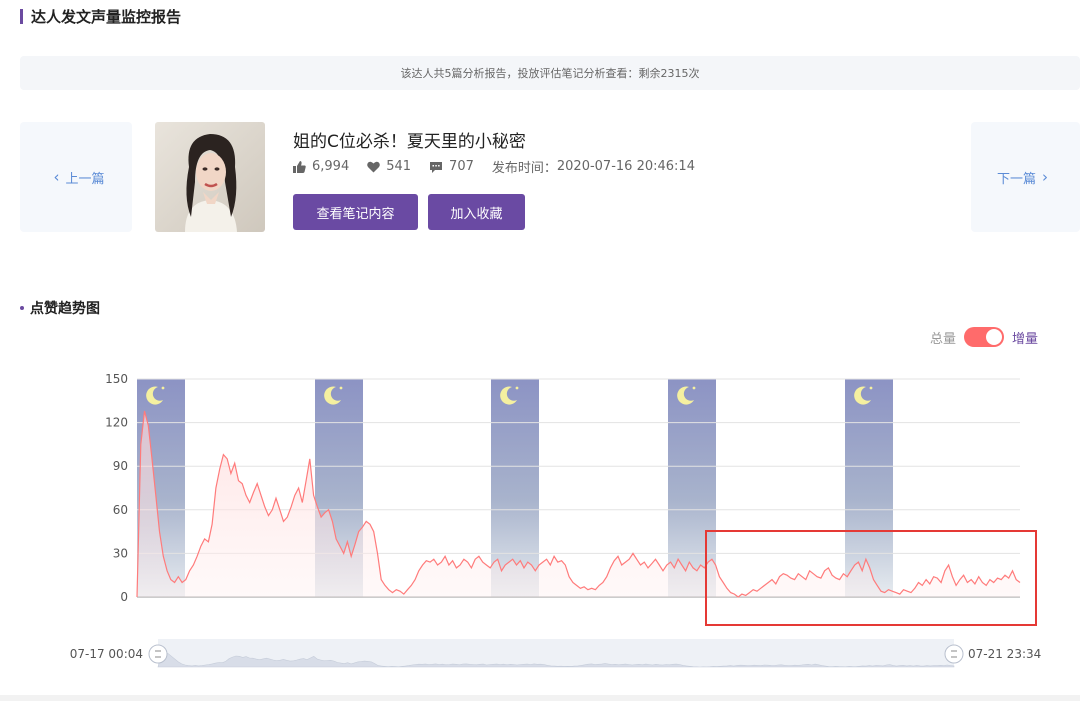  Describe the element at coordinates (436, 167) in the screenshot. I see `comment-icon` at that location.